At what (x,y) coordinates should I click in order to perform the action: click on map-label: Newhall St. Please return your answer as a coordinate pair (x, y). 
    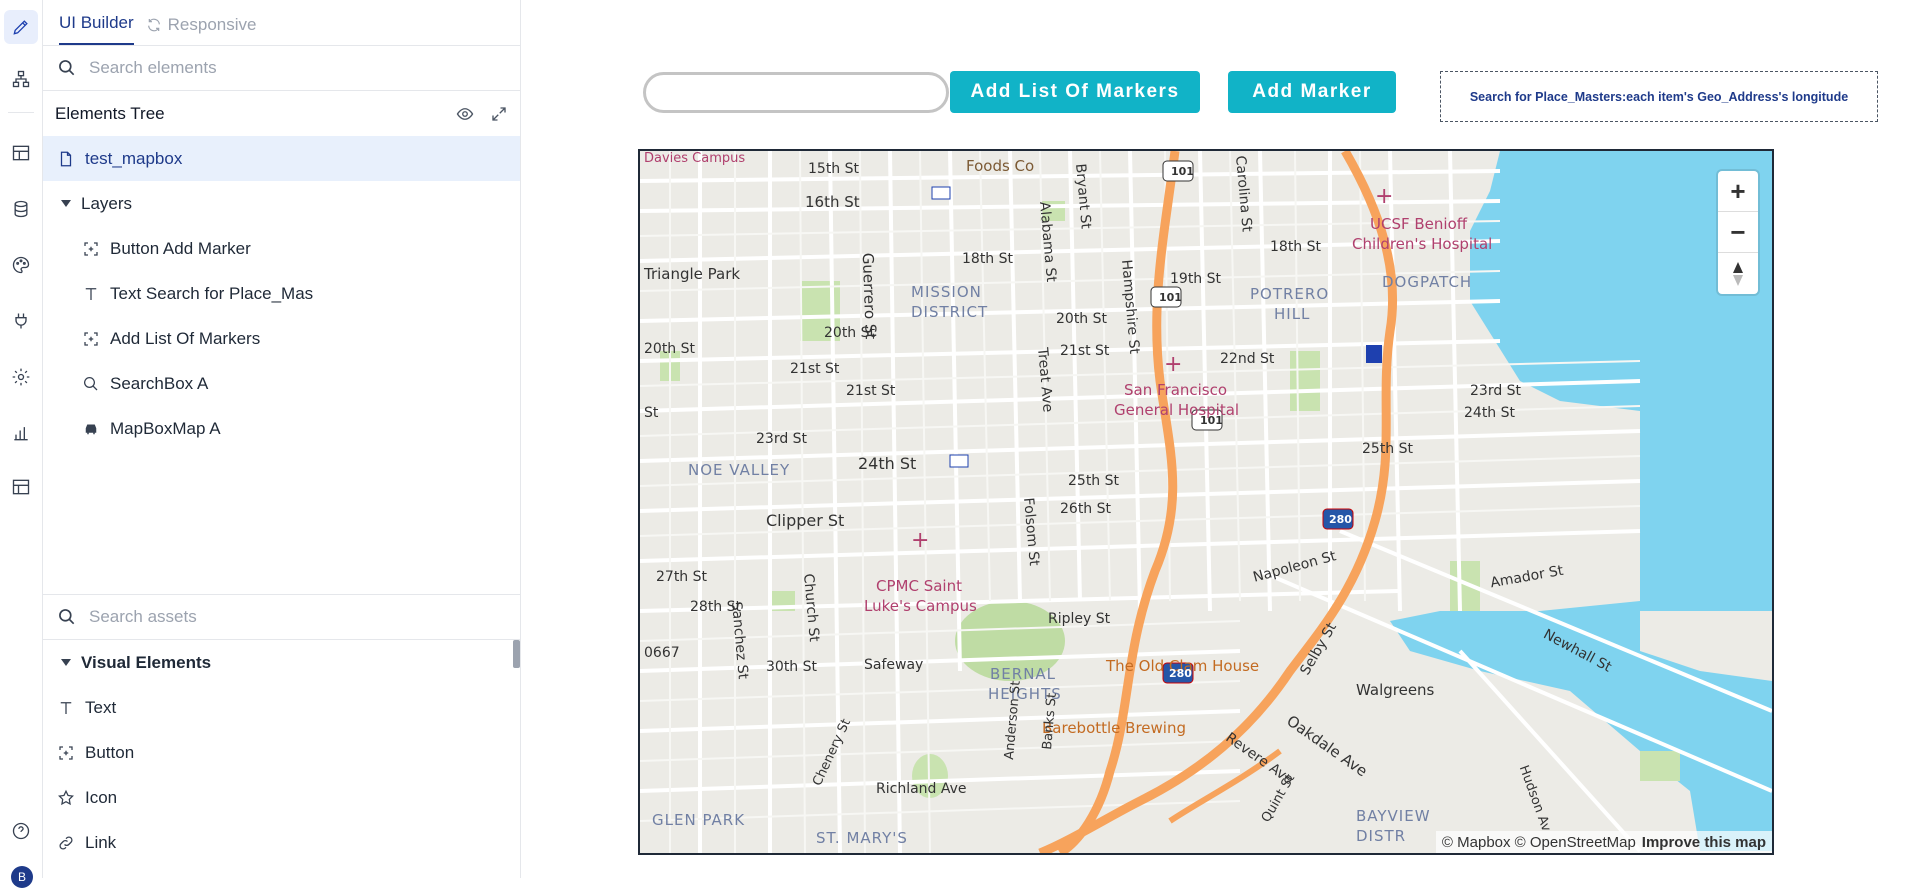
    Looking at the image, I should click on (1577, 651).